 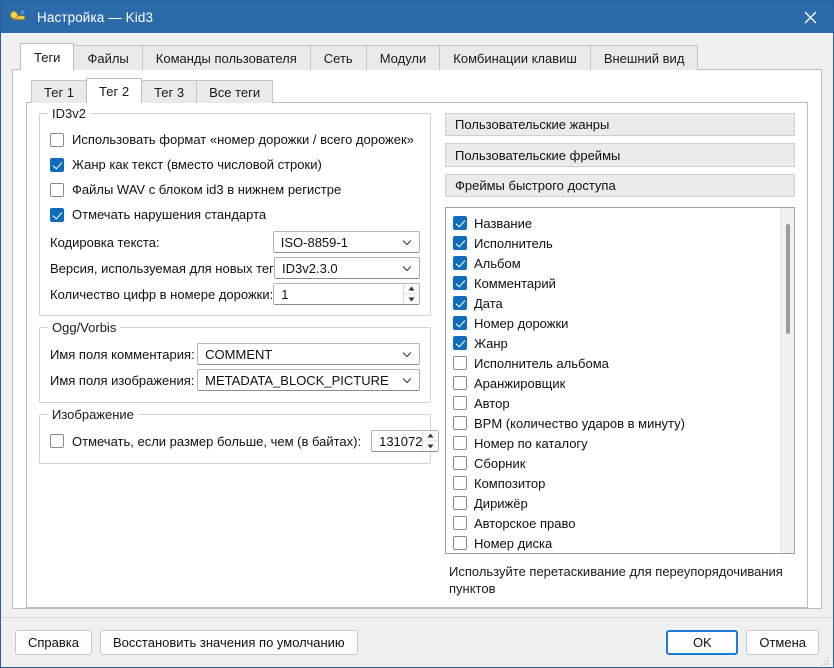 What do you see at coordinates (825, 659) in the screenshot?
I see `resize-grip-icon` at bounding box center [825, 659].